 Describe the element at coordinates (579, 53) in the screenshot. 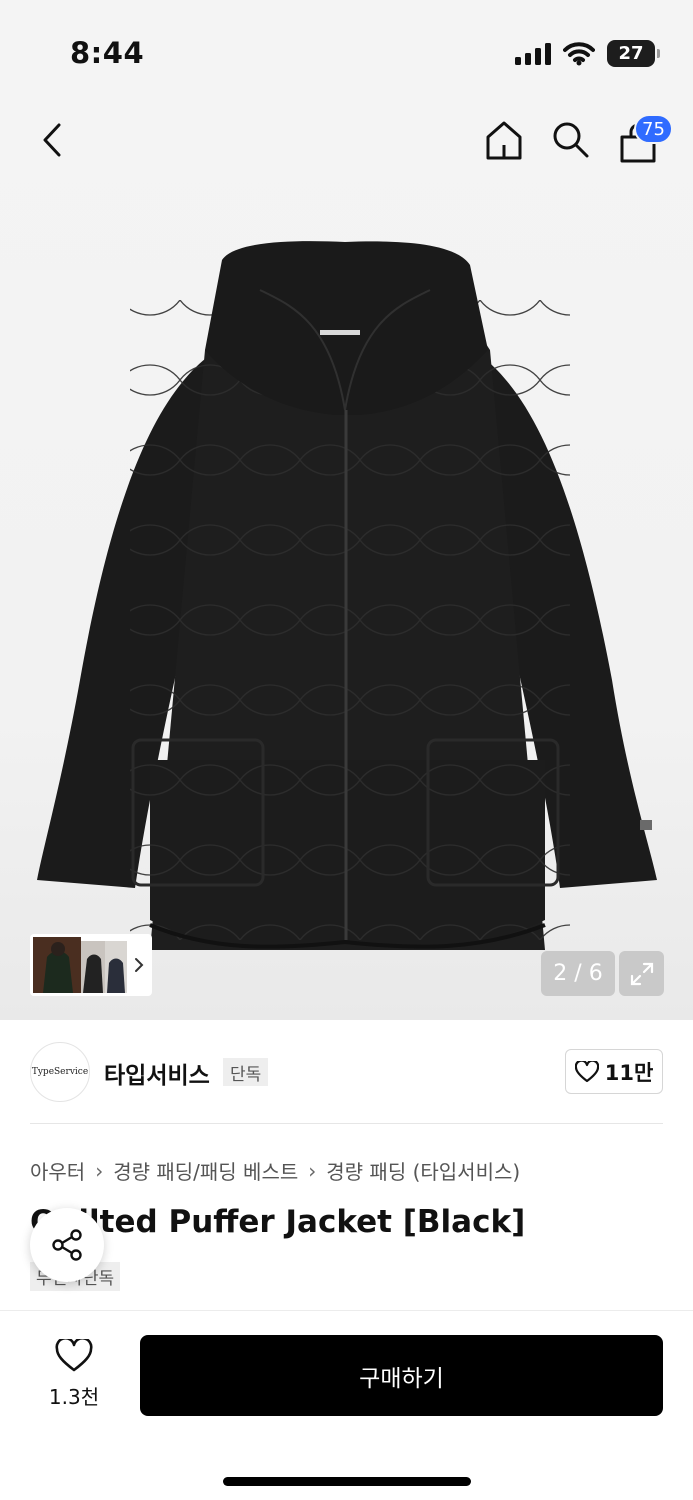

I see `wifi-icon` at that location.